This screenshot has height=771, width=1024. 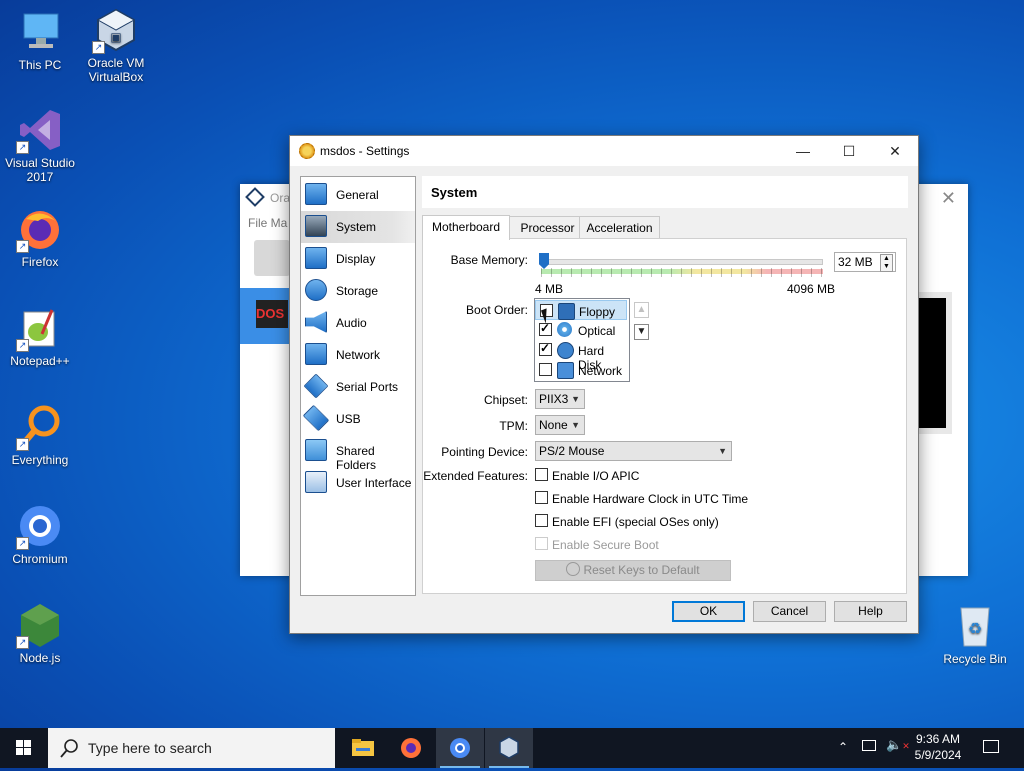 What do you see at coordinates (307, 151) in the screenshot?
I see `settings-gear-icon` at bounding box center [307, 151].